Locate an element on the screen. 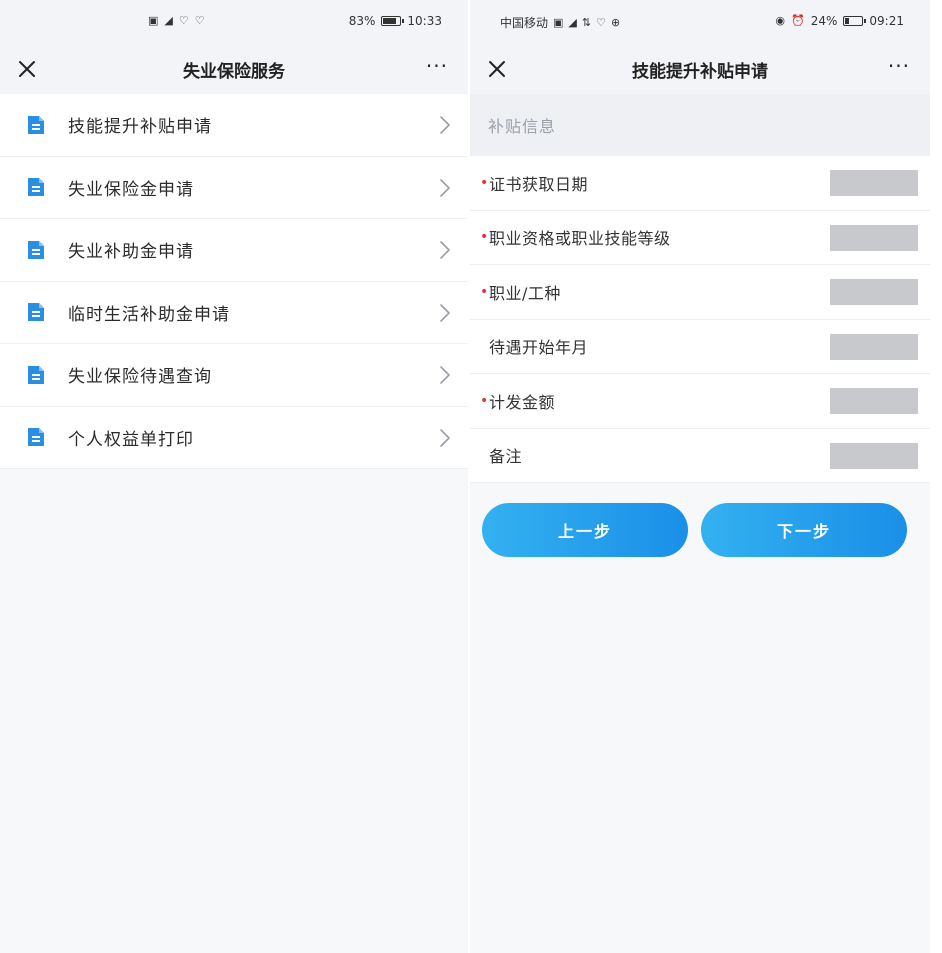 The image size is (942, 953). menu-item-label: 失业保险金申请 is located at coordinates (131, 189).